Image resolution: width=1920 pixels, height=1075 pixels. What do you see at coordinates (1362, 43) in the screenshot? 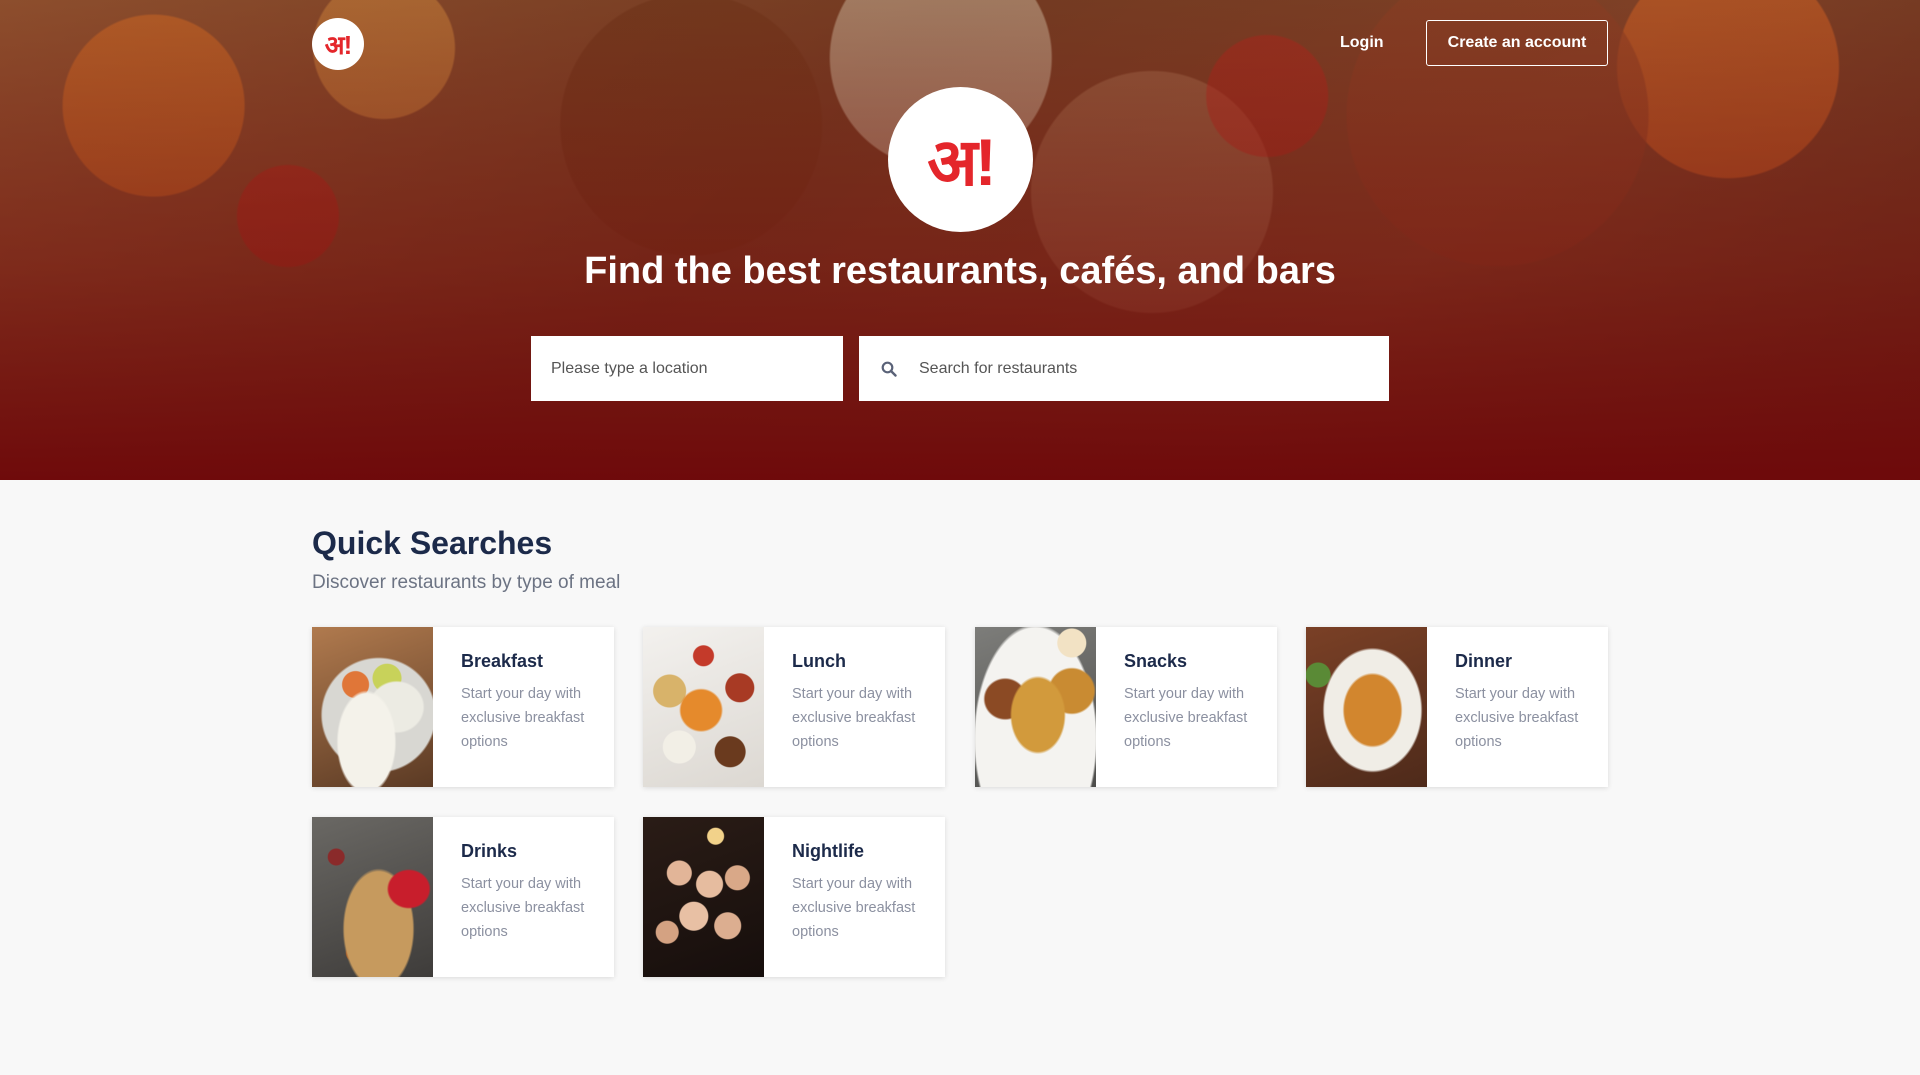
I see `login-link: Login` at bounding box center [1362, 43].